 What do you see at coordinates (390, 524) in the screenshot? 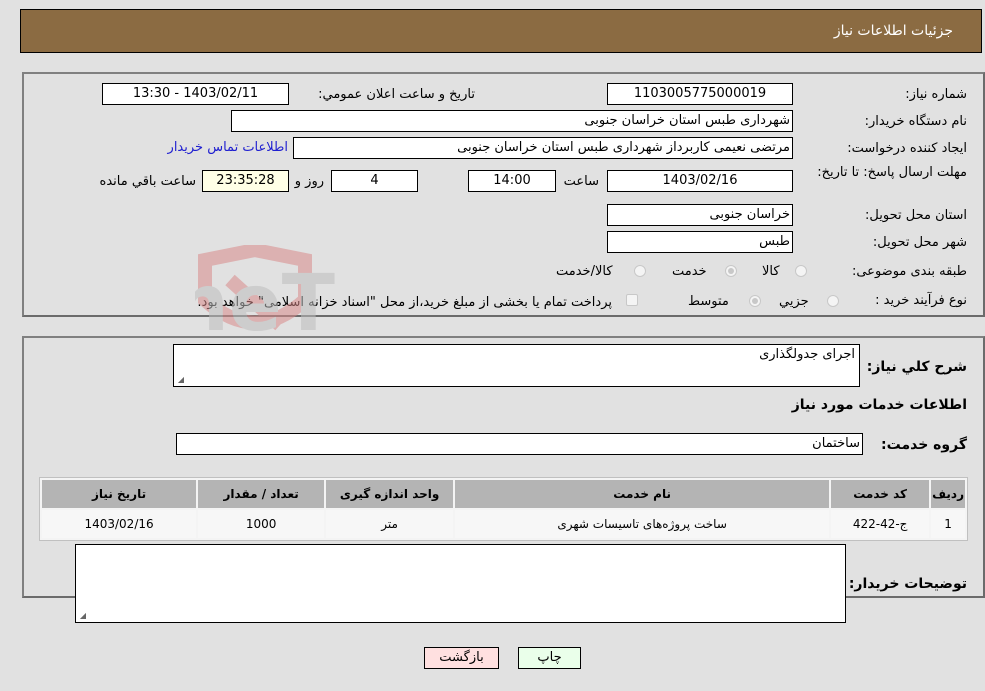
I see `cell-unit: متر` at bounding box center [390, 524].